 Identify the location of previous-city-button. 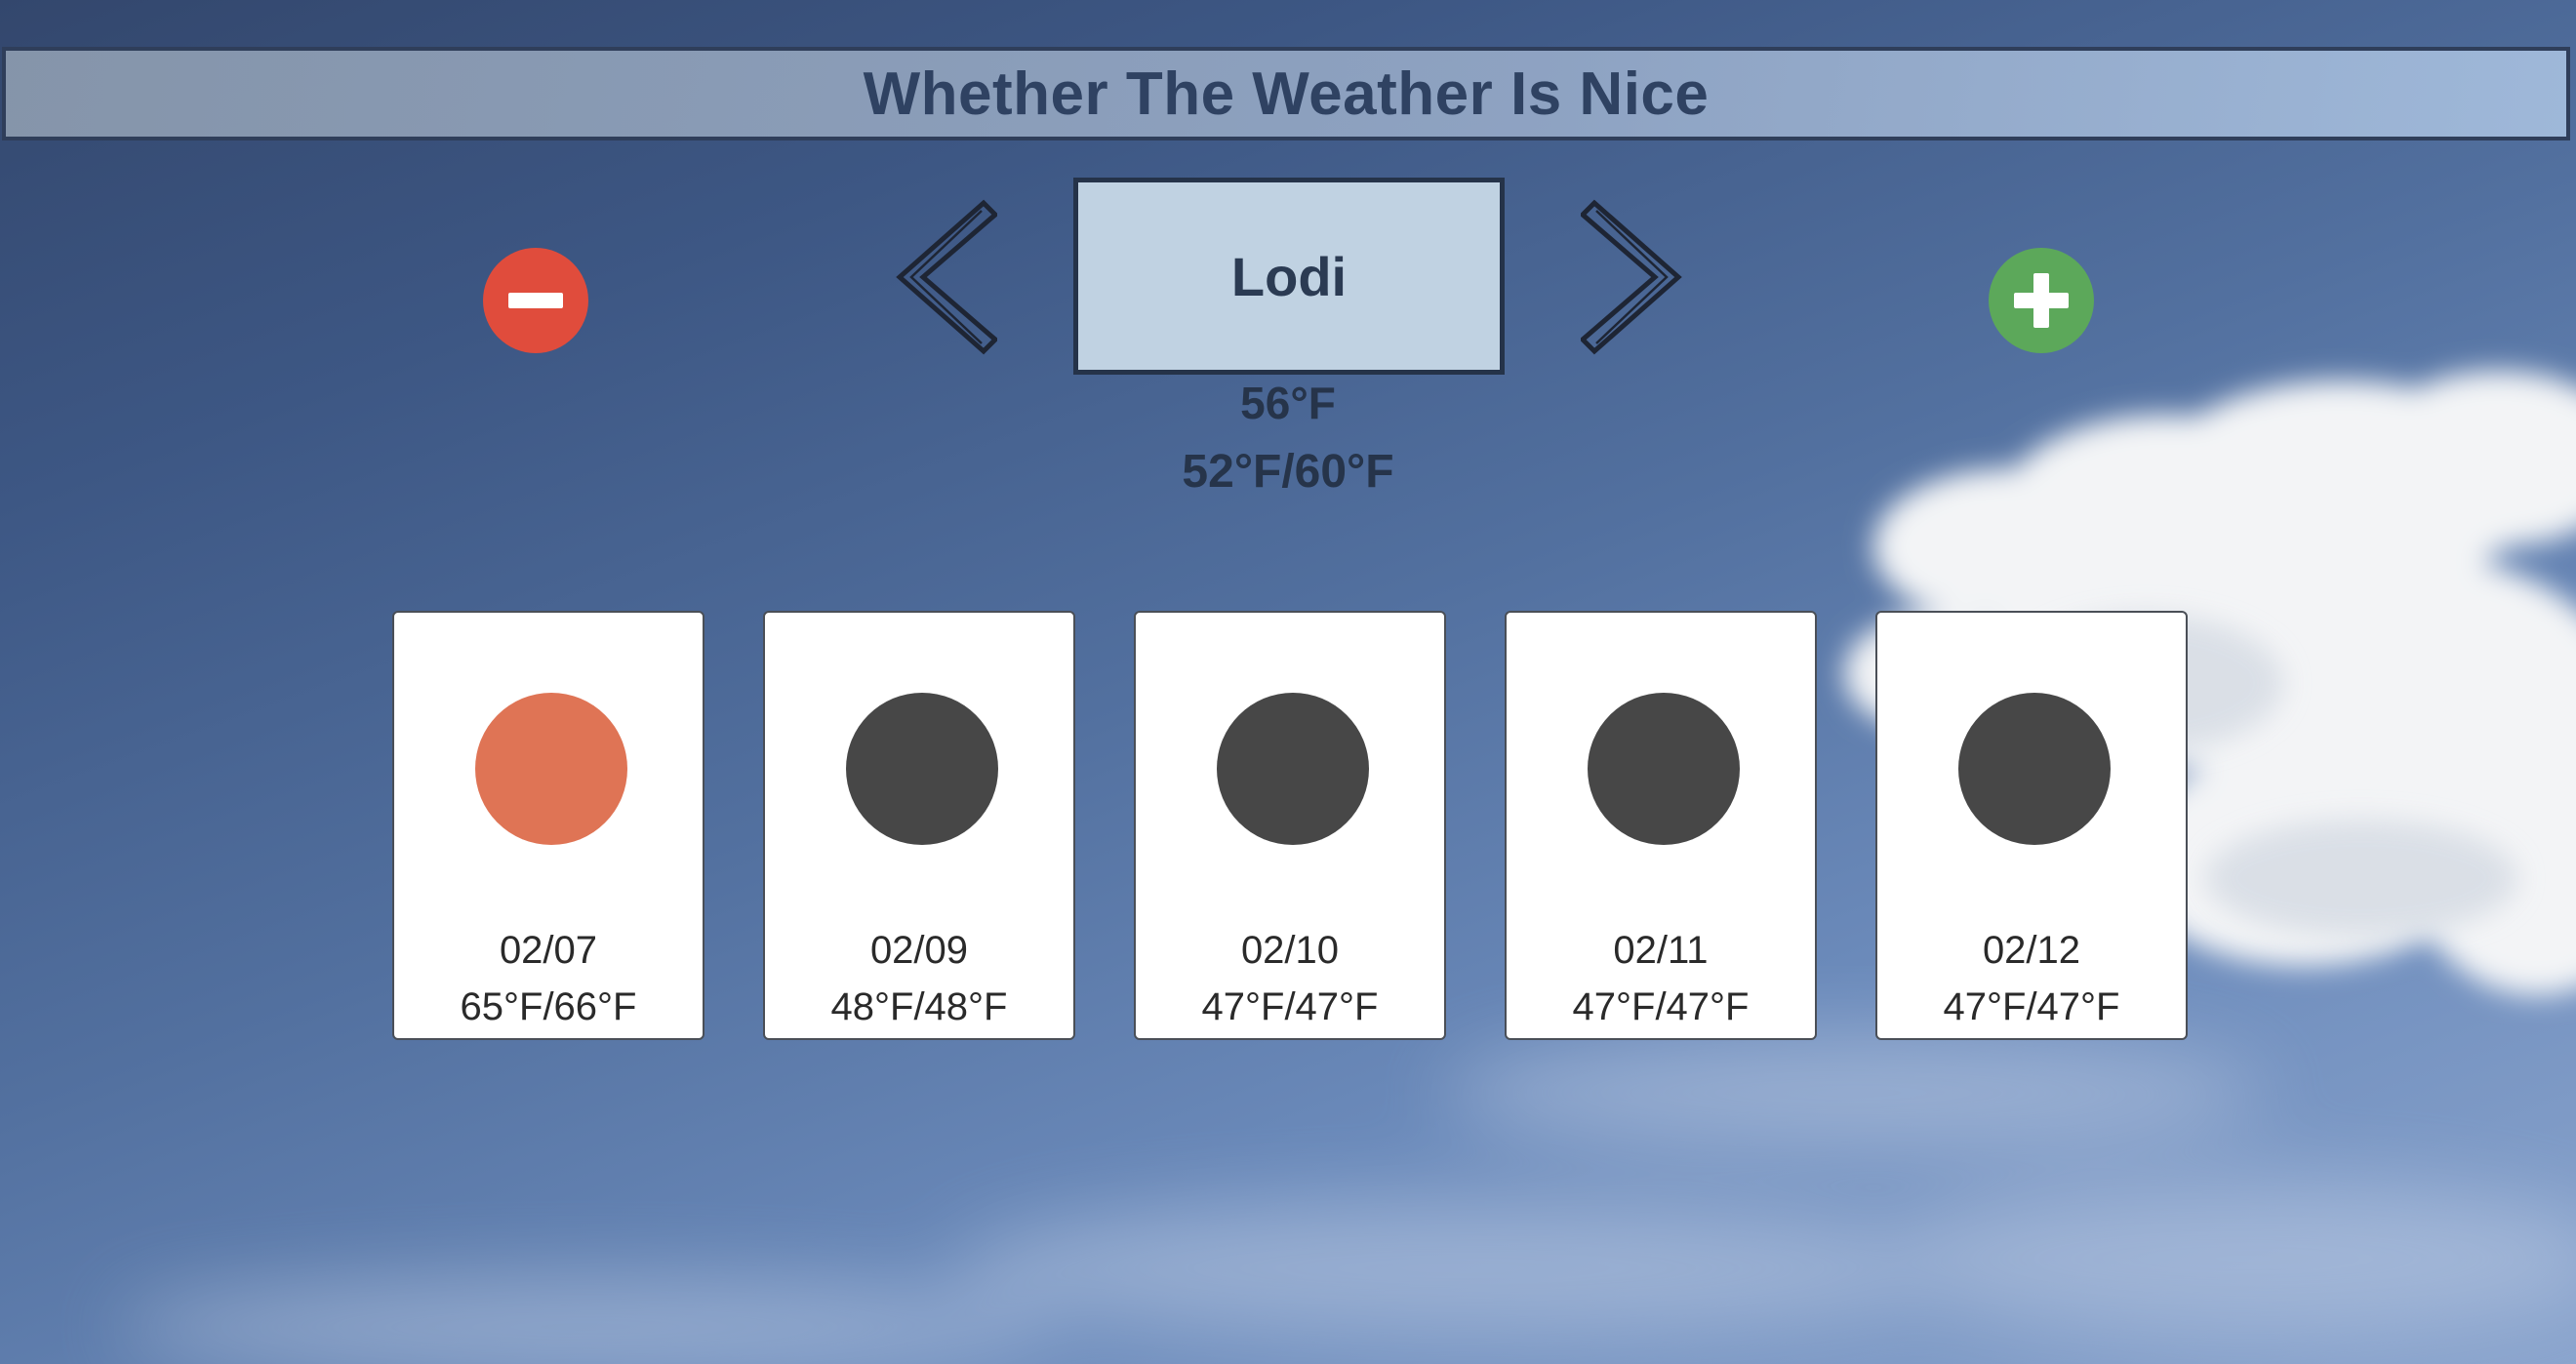
(947, 277).